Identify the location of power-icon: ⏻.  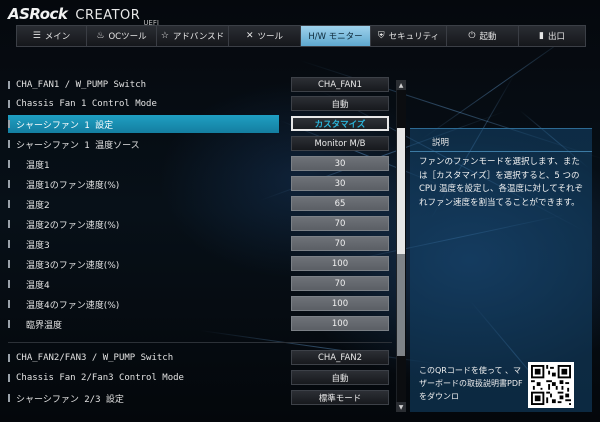
(472, 36).